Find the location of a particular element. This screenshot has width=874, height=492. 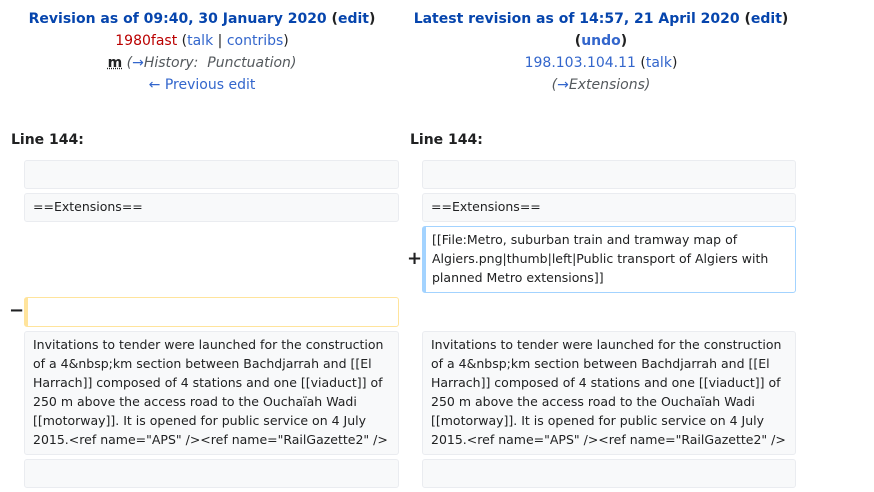

left-context-heading: ==Extensions== is located at coordinates (211, 207).